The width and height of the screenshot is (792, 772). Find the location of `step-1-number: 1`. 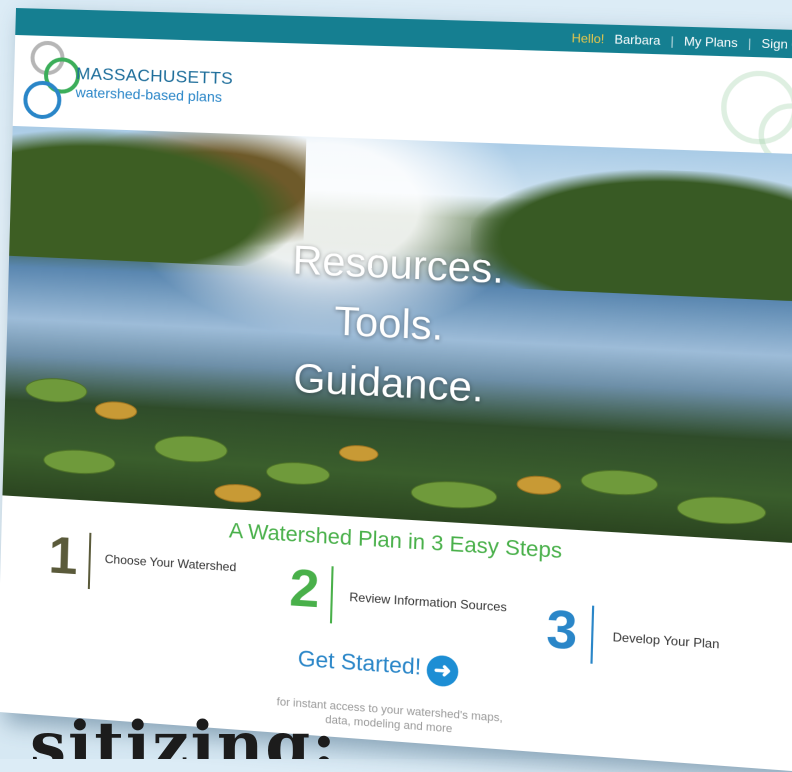

step-1-number: 1 is located at coordinates (63, 556).